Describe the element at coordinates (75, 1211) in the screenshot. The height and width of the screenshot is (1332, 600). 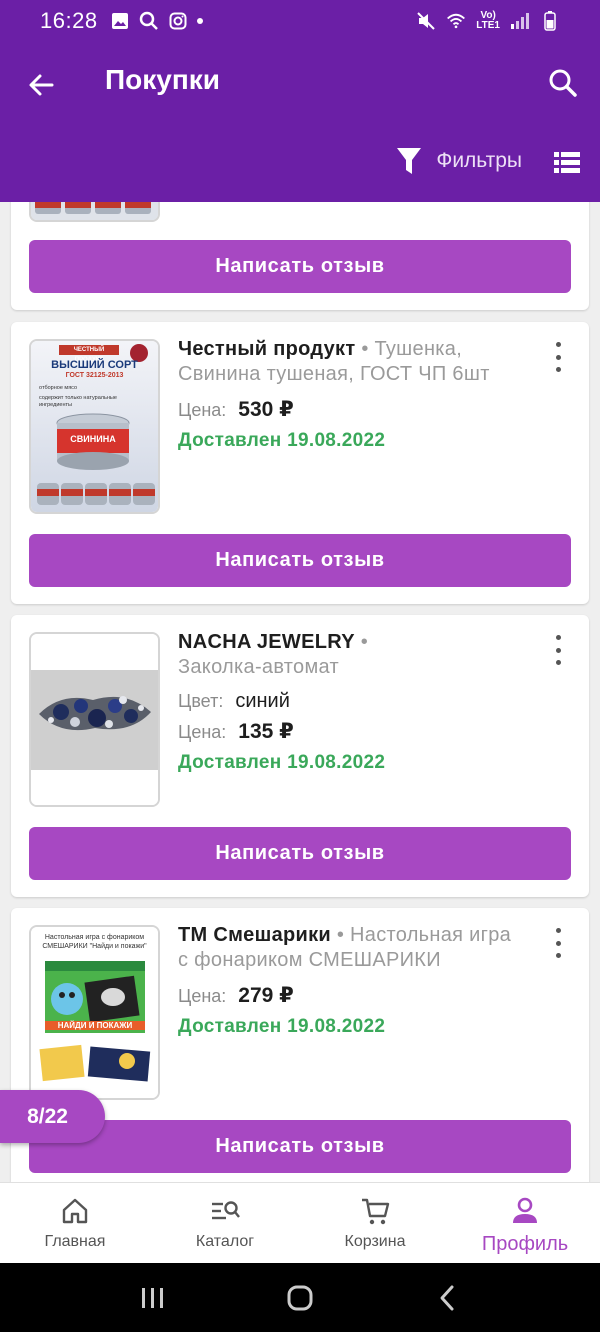
I see `home-icon` at that location.